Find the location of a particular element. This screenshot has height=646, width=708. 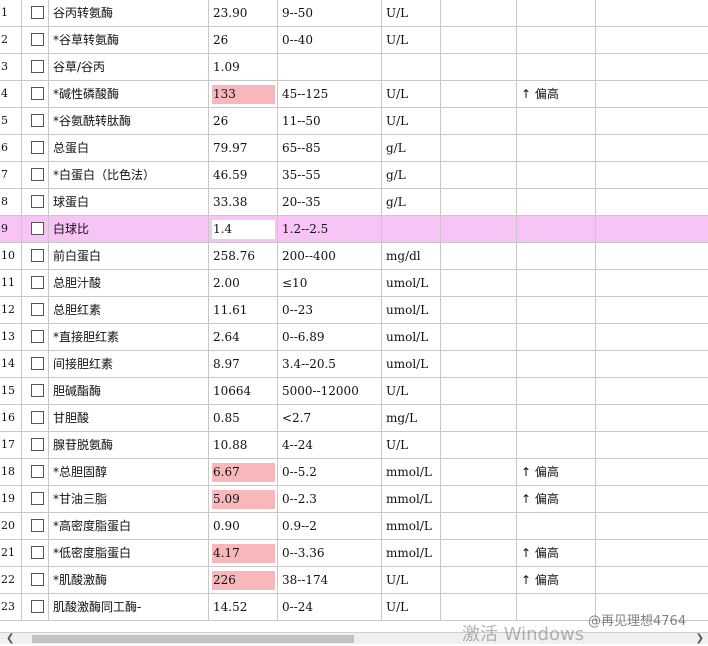

table-row: 3 谷草/谷丙 1.09 is located at coordinates (354, 67).